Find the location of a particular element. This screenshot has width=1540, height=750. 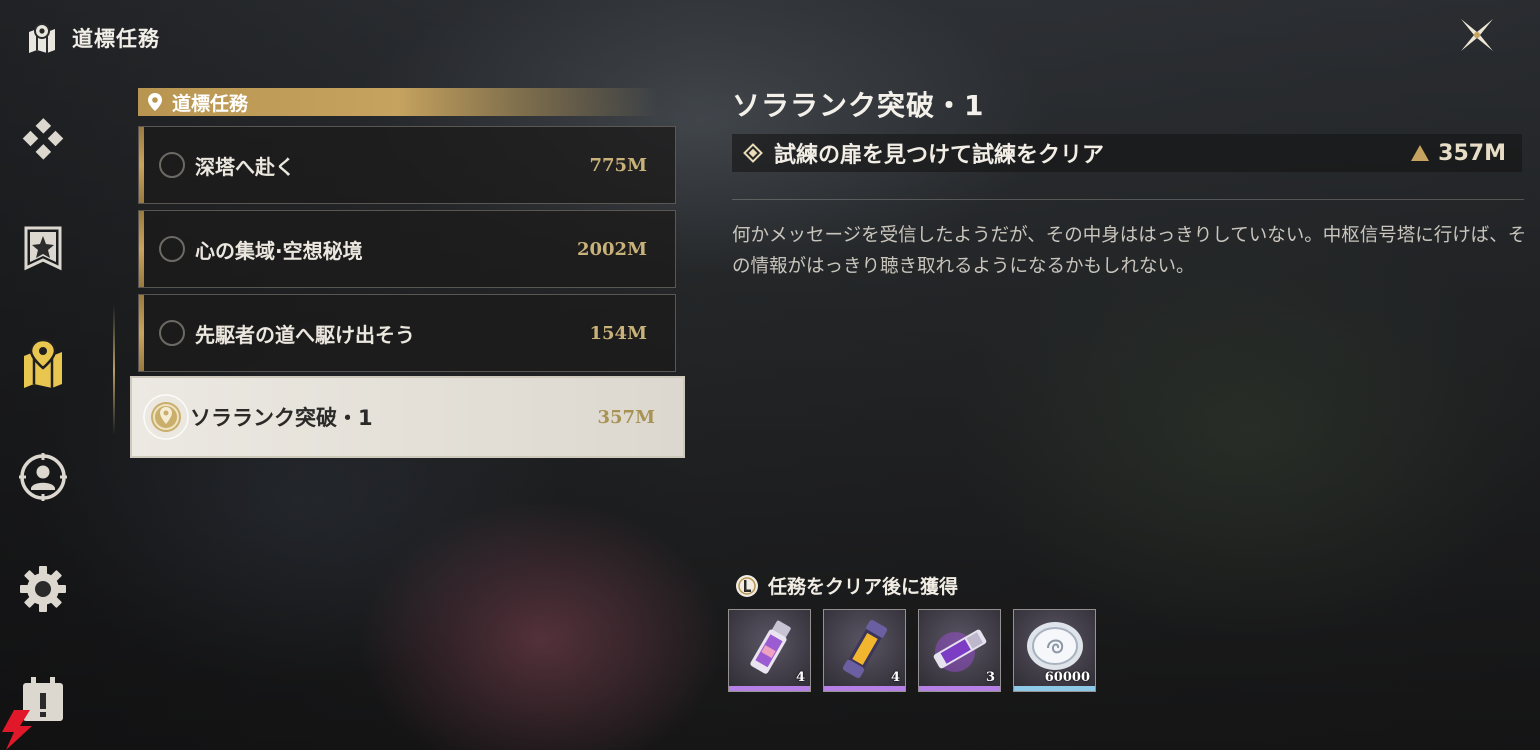

page-title: 道標任務 is located at coordinates (116, 39).